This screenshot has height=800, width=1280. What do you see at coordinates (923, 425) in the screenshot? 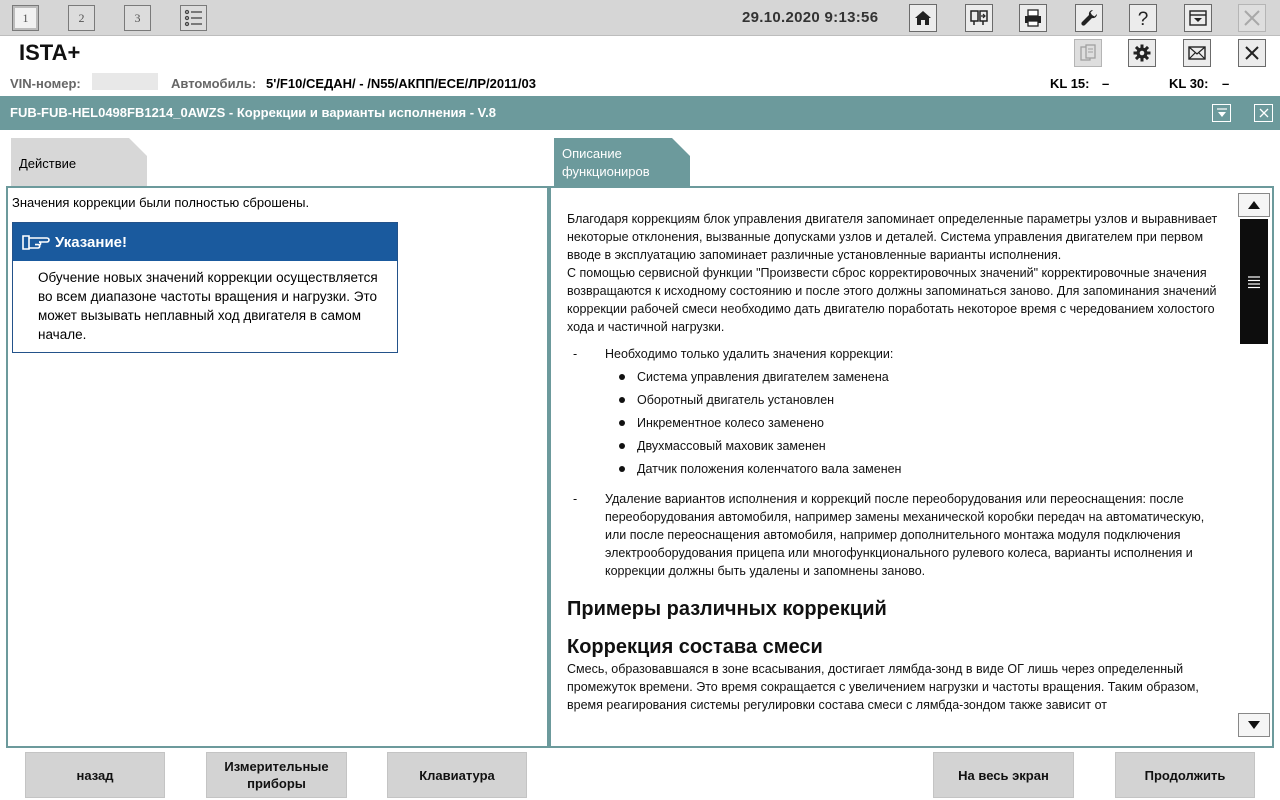
I see `bullet-item: Инкрементное колесо заменено` at bounding box center [923, 425].